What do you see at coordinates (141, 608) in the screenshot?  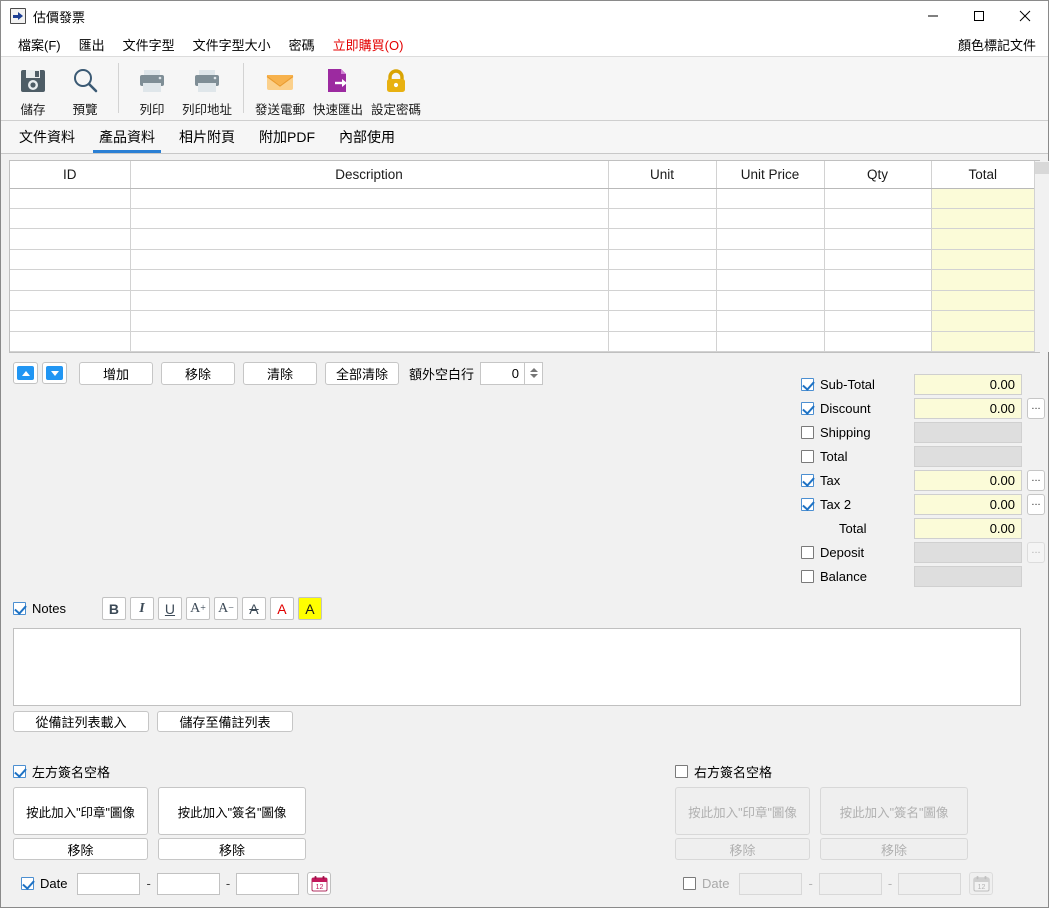 I see `italic-button: I` at bounding box center [141, 608].